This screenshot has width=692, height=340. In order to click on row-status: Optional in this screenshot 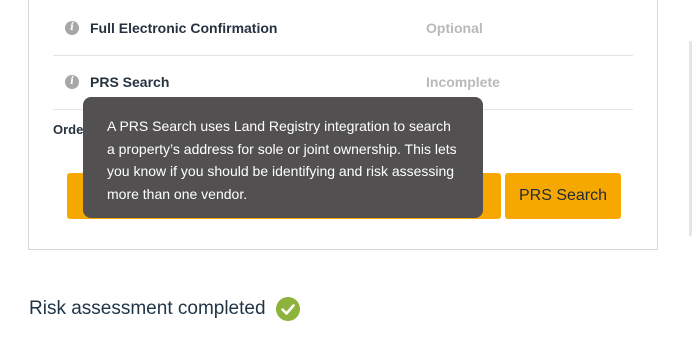, I will do `click(454, 28)`.